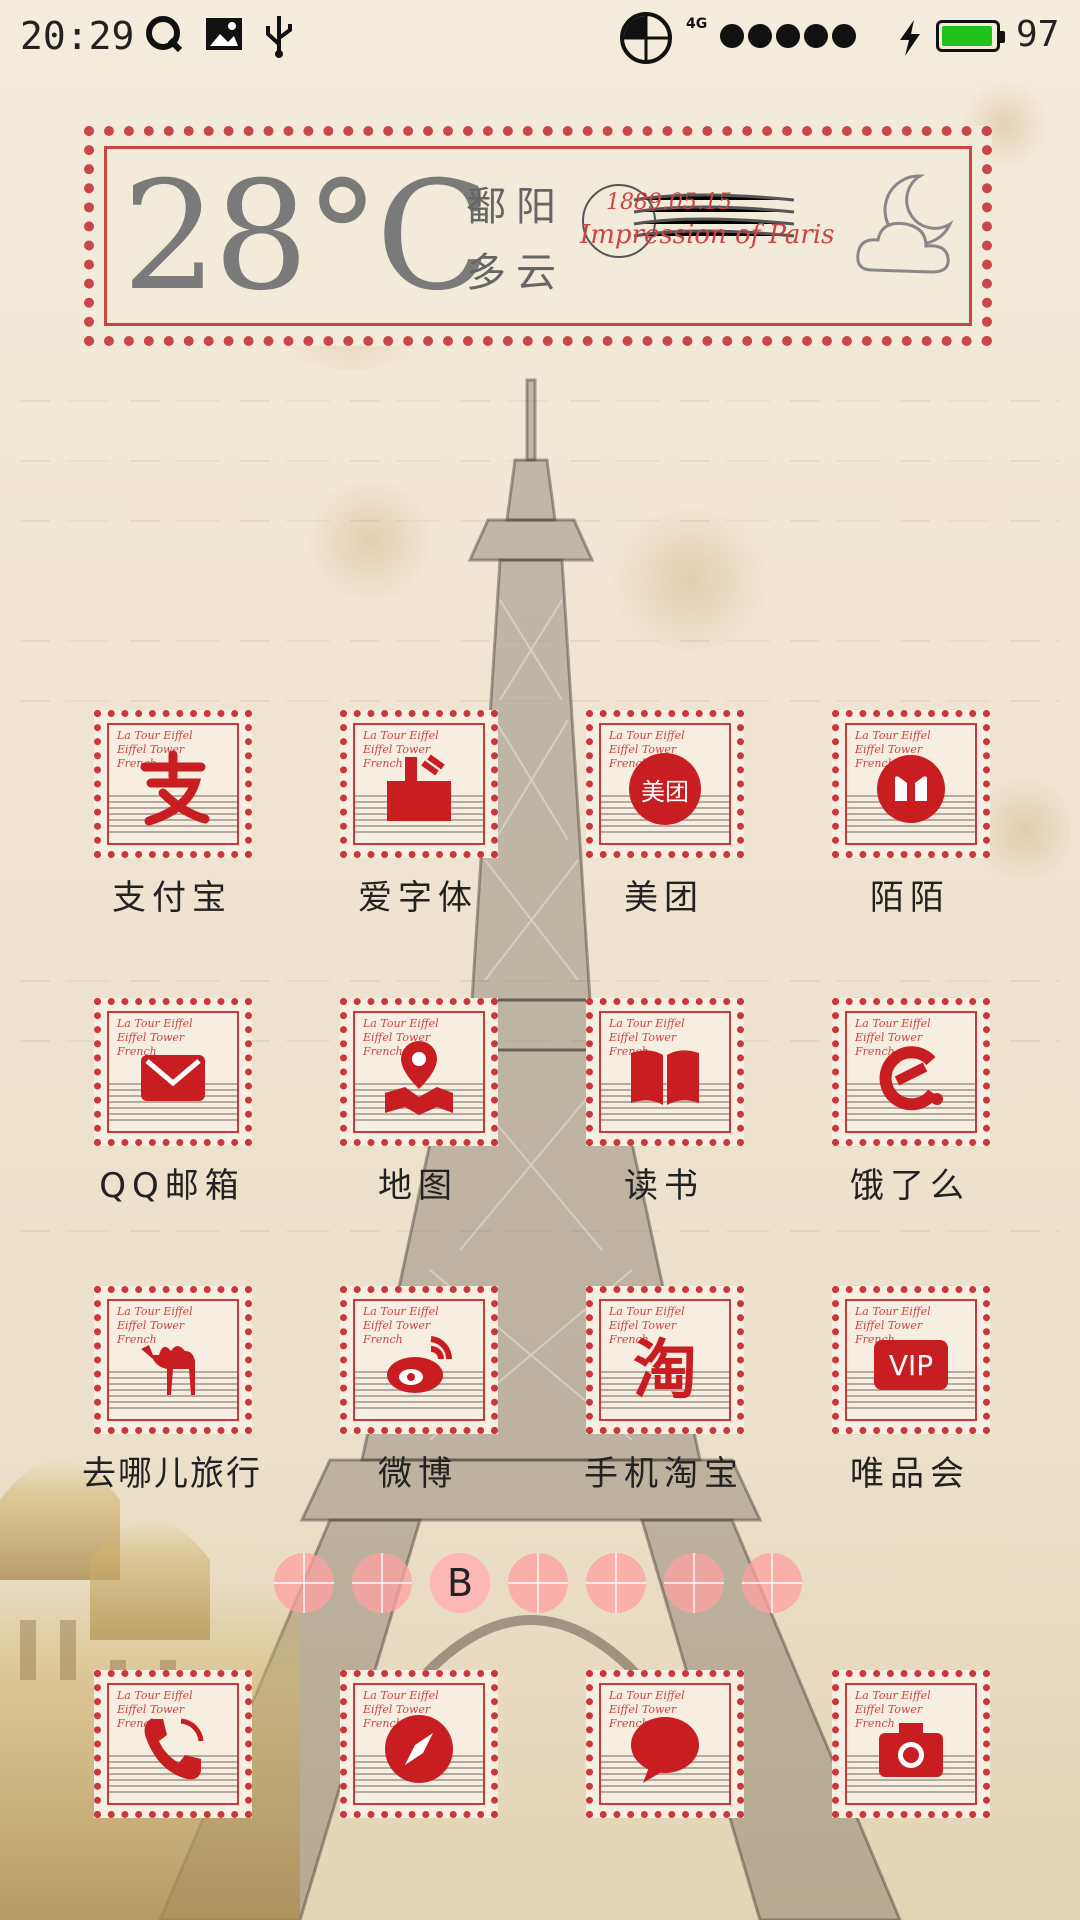 The width and height of the screenshot is (1080, 1920). I want to click on app-map: La Tour Eiffel Eiffel Tower French 地图, so click(418, 1123).